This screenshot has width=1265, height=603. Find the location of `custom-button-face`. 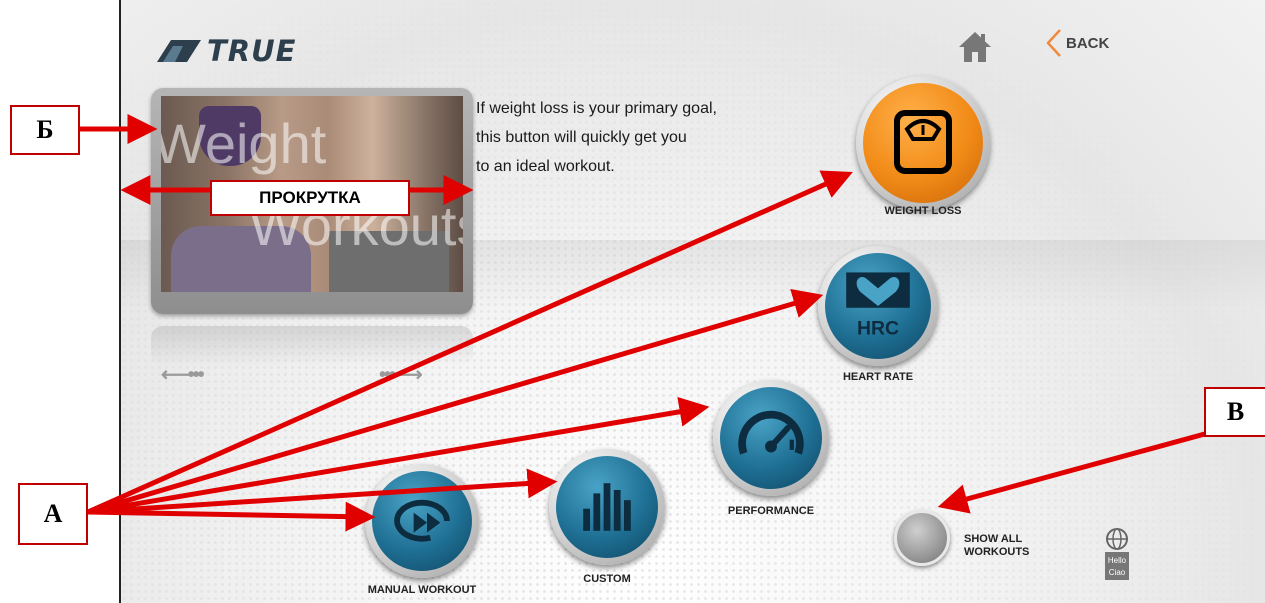

custom-button-face is located at coordinates (607, 507).